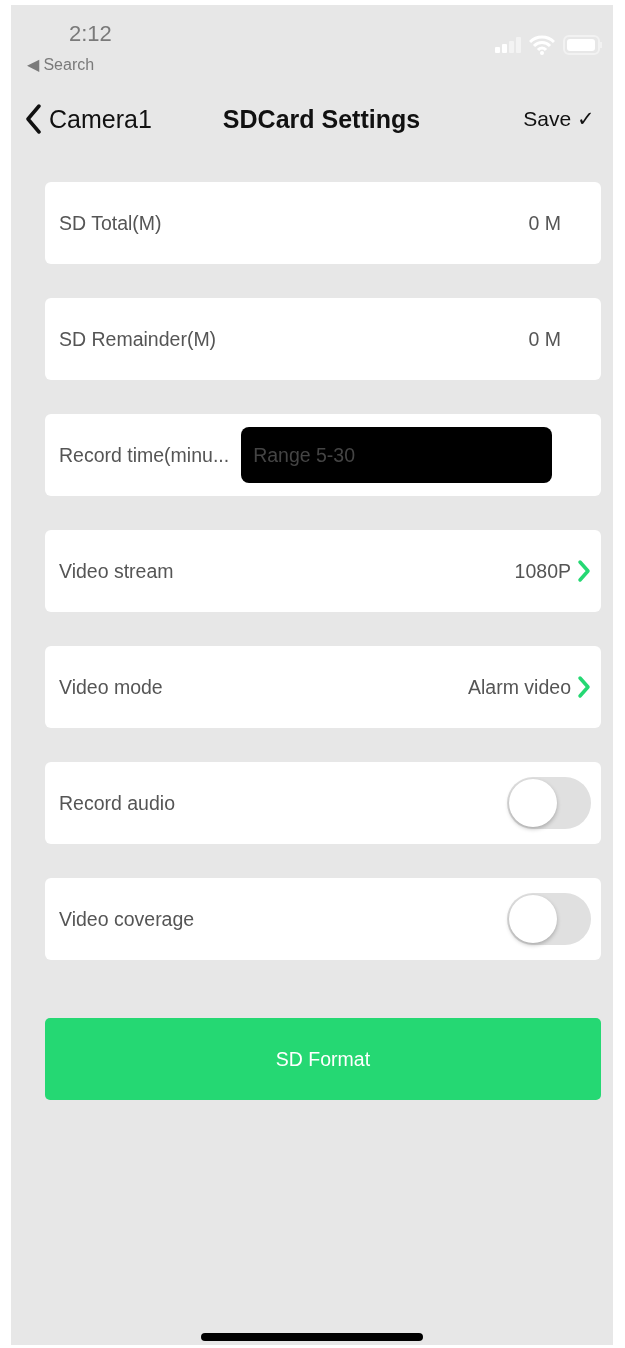 The width and height of the screenshot is (625, 1348). I want to click on setting-value: 1080P, so click(542, 571).